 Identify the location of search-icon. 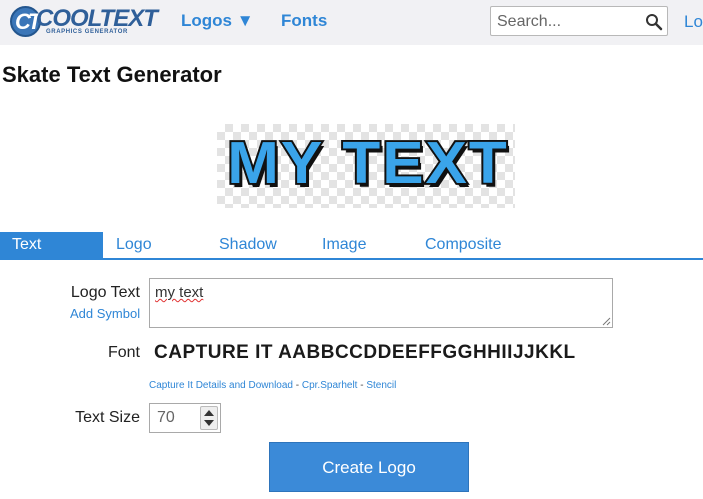
(654, 22).